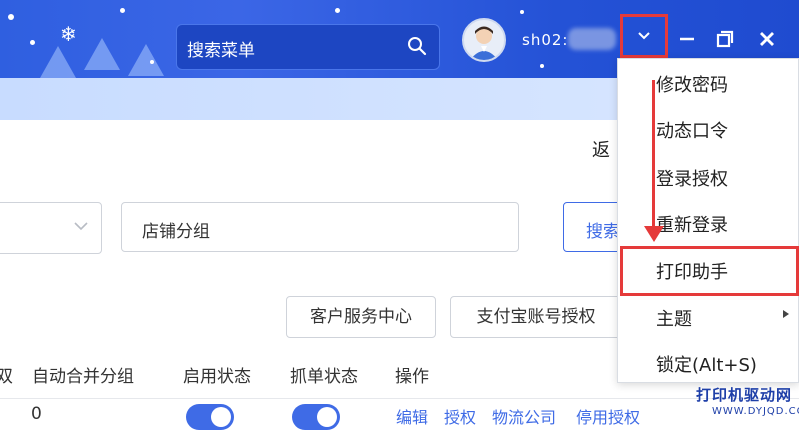  Describe the element at coordinates (399, 398) in the screenshot. I see `table-divider` at that location.